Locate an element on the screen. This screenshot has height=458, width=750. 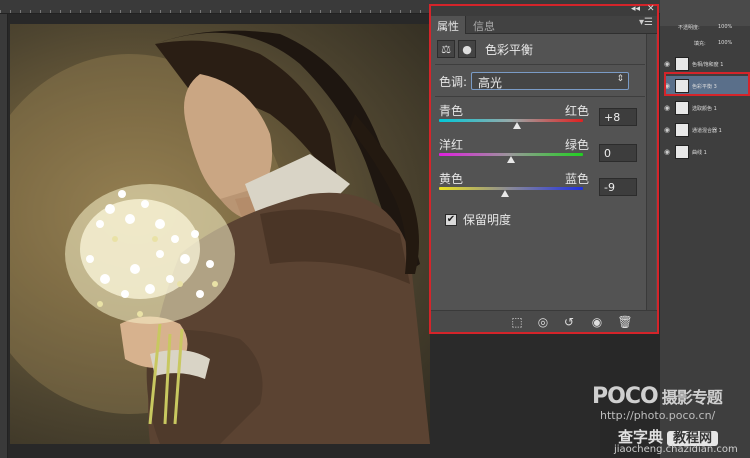
panel-menu-icon: ▾☰ is located at coordinates (646, 22).